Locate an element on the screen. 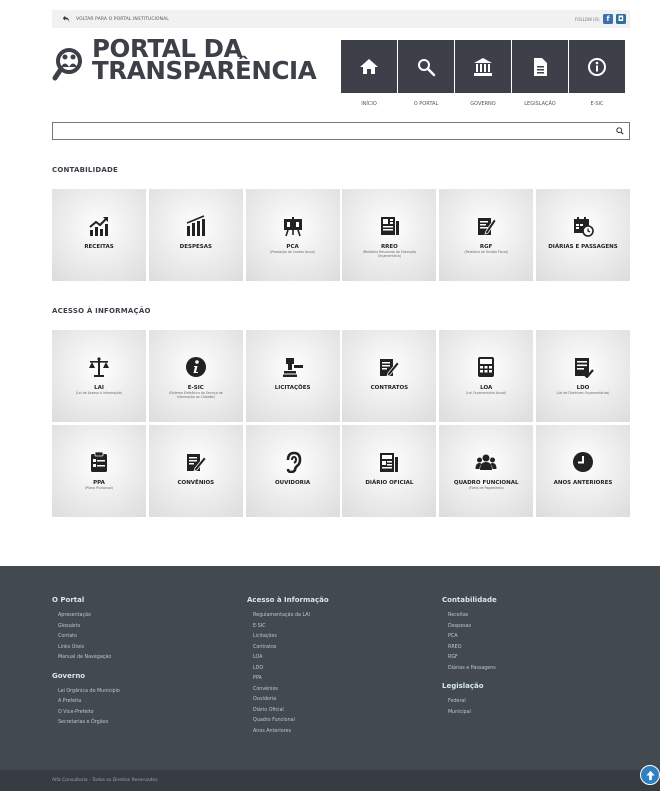 The width and height of the screenshot is (660, 791). footer-link: Federal is located at coordinates (469, 702).